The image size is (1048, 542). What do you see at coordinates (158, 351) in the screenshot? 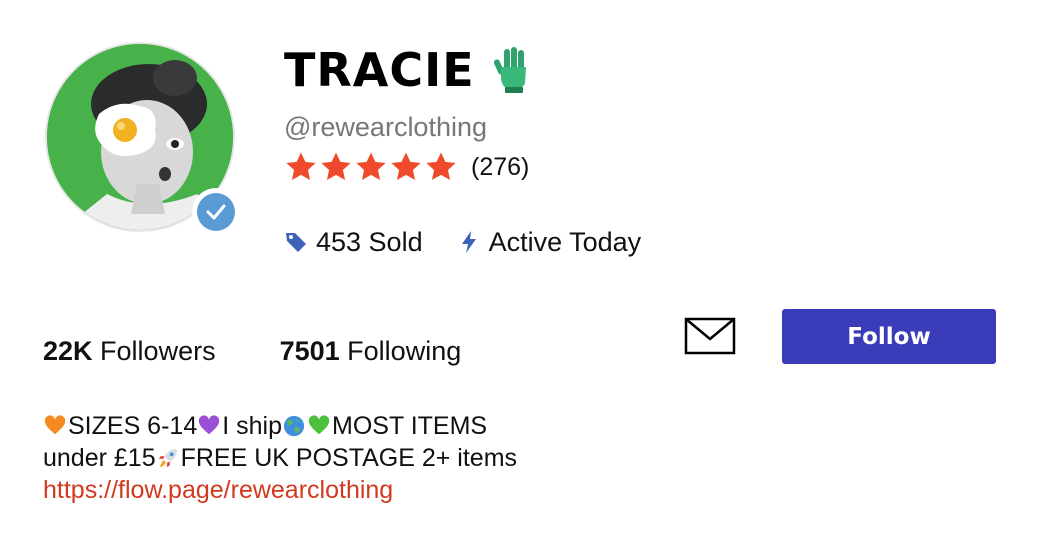
I see `followers-label: Followers` at bounding box center [158, 351].